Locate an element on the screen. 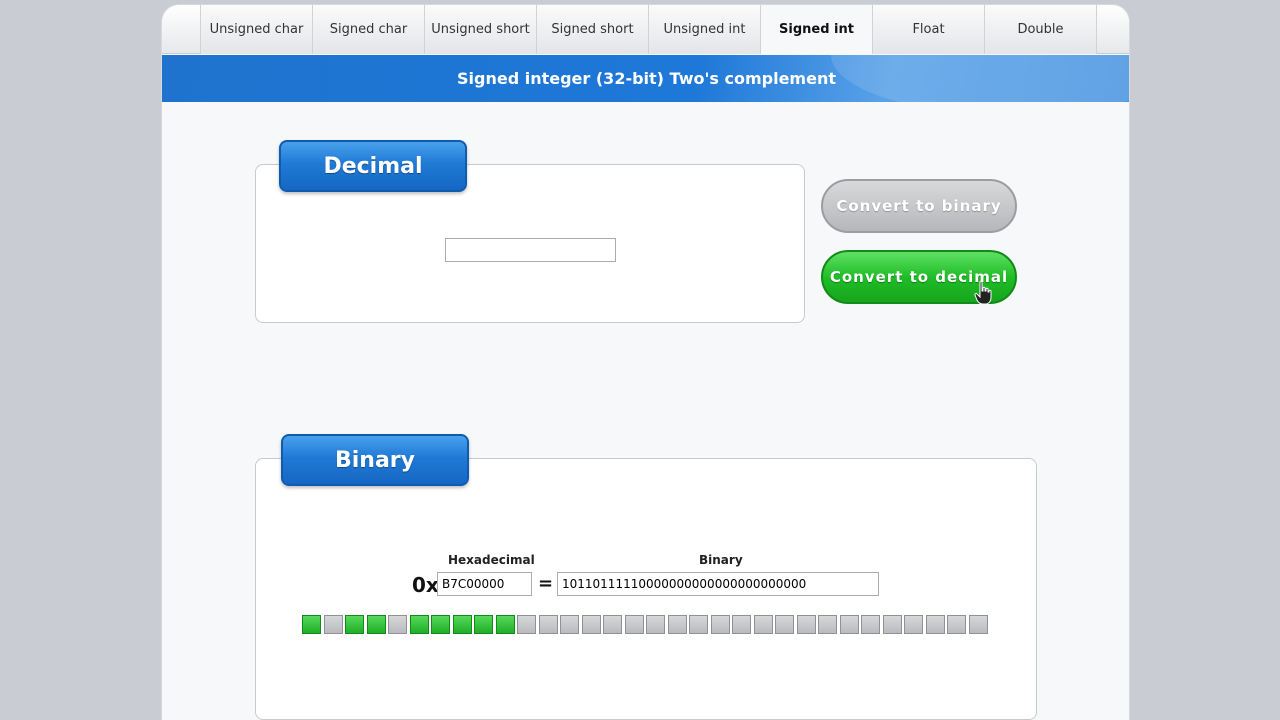  binary-section-label: Binary is located at coordinates (375, 460).